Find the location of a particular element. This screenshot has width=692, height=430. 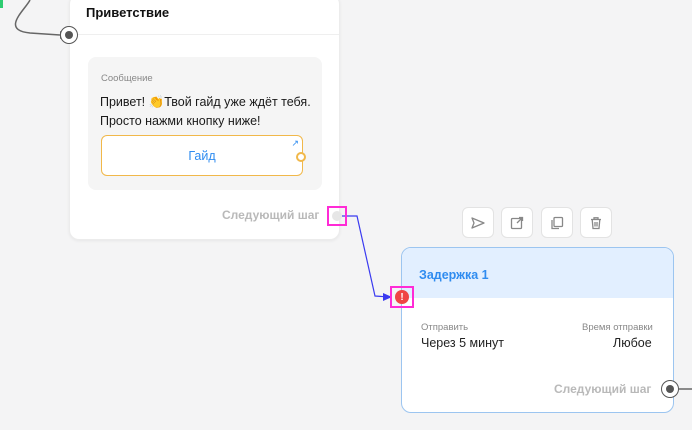

guide-button-label: Гайд is located at coordinates (202, 155).